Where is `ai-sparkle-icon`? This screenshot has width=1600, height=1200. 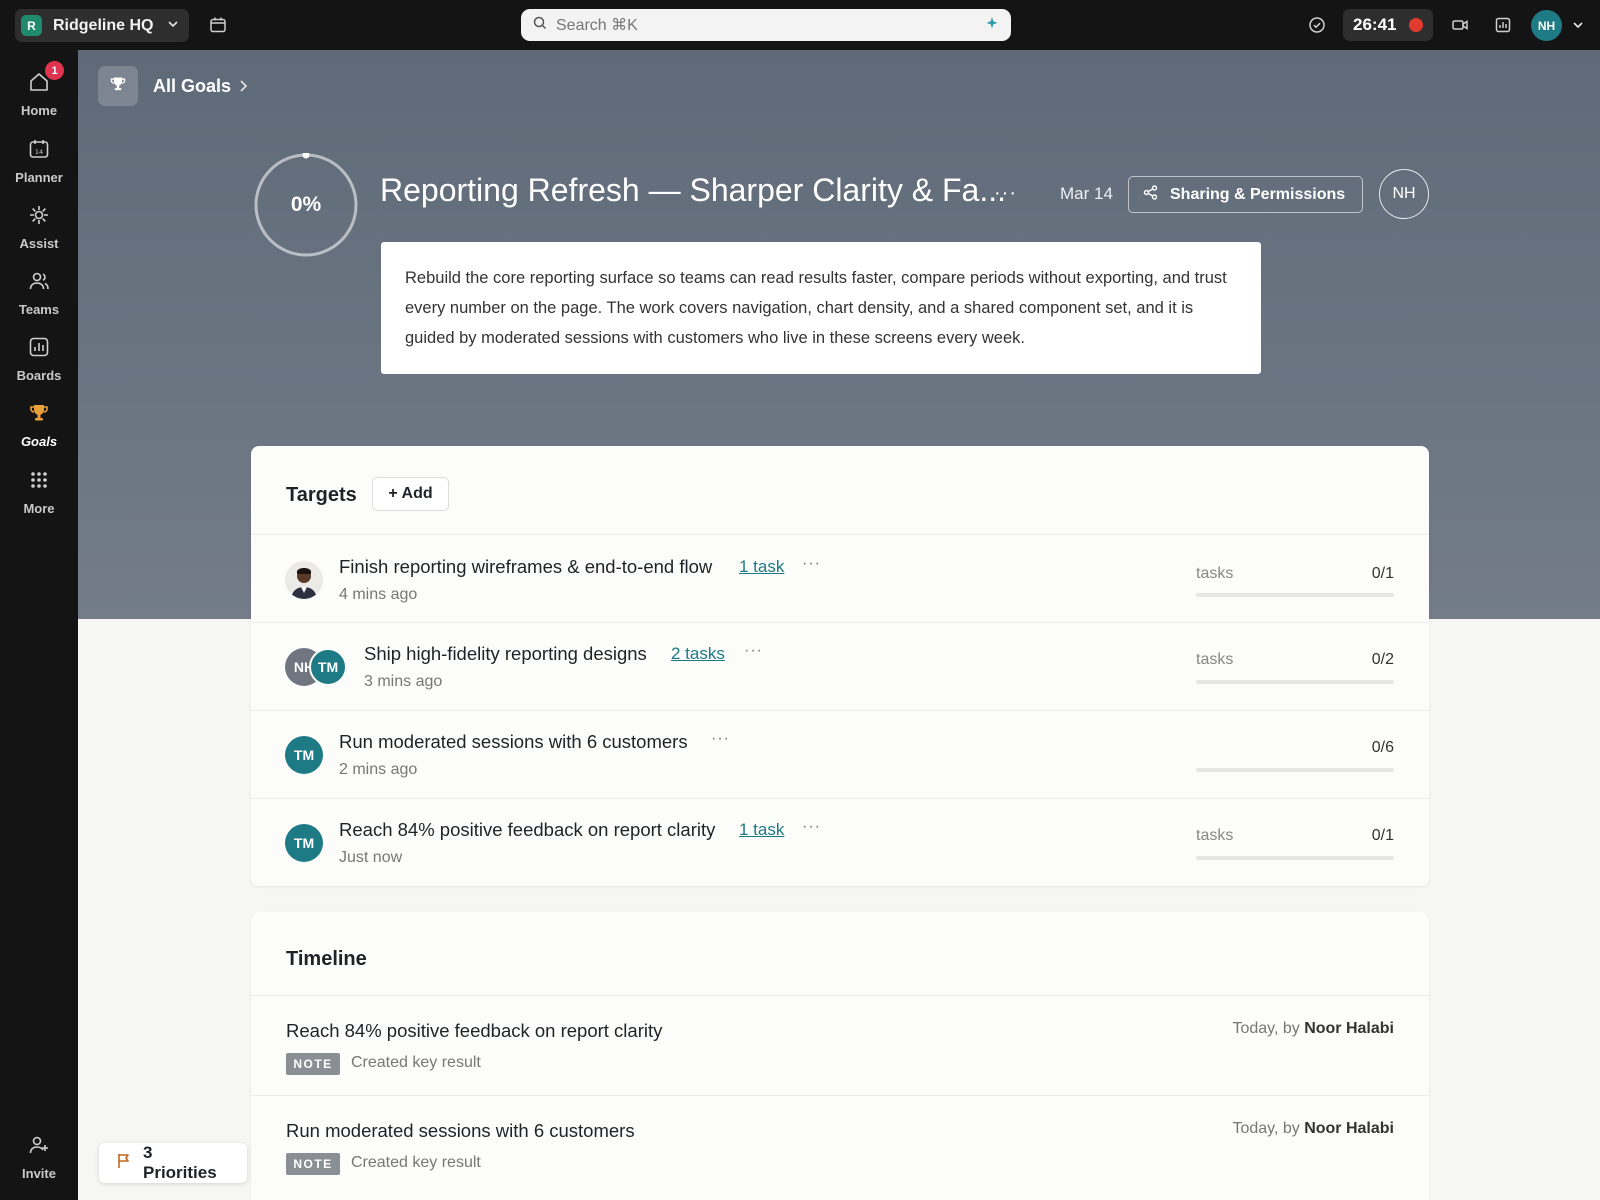
ai-sparkle-icon is located at coordinates (992, 25).